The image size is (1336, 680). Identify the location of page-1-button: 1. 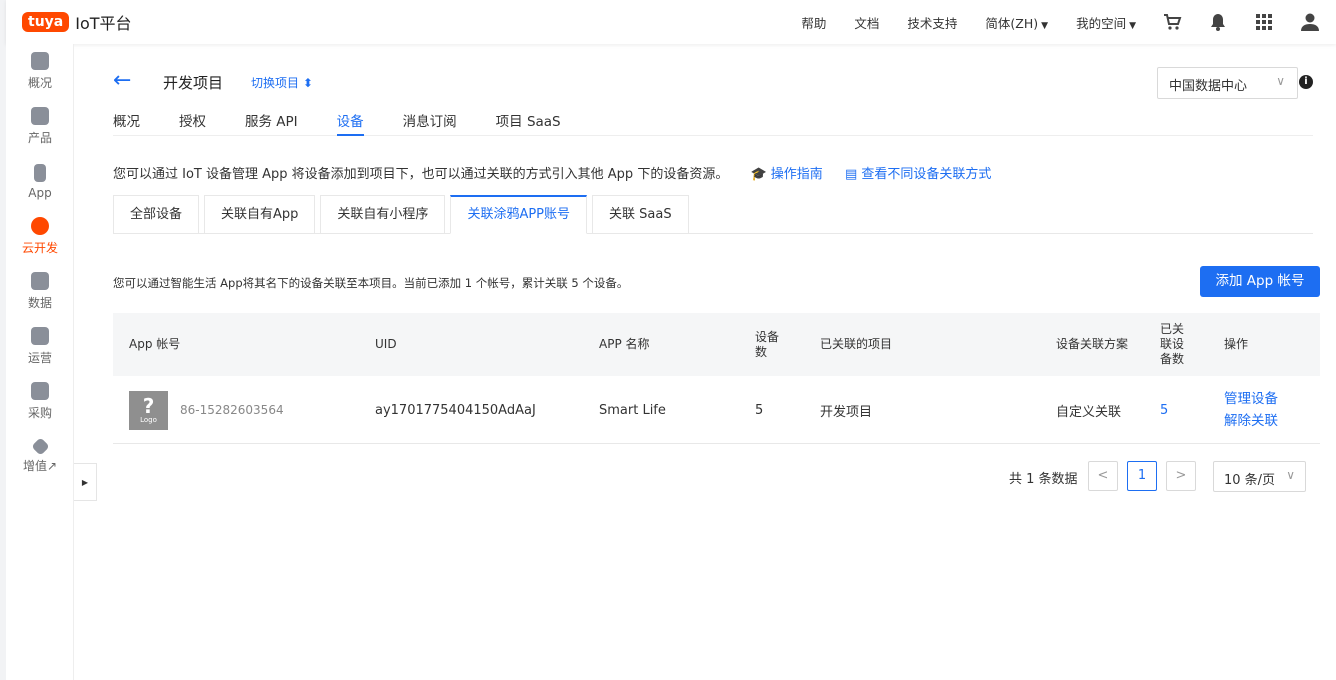
(1142, 476).